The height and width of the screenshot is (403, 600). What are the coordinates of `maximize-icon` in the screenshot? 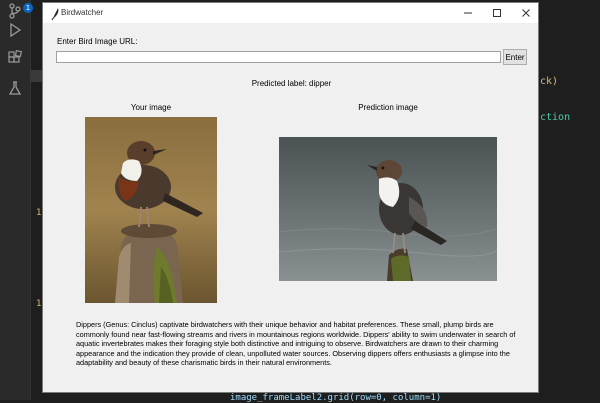 It's located at (497, 13).